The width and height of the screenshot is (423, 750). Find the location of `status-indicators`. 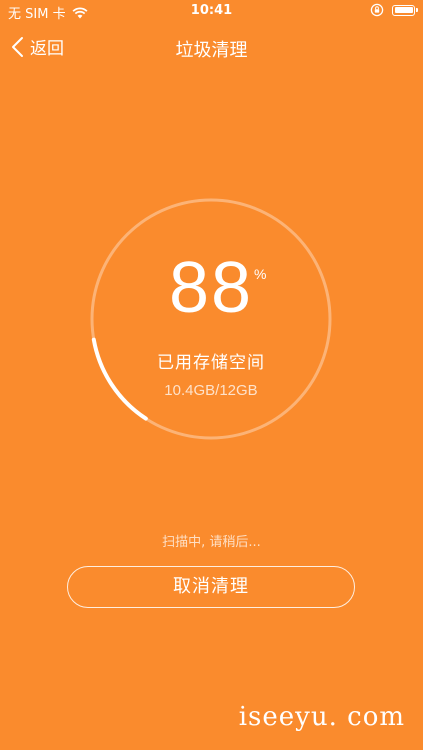

status-indicators is located at coordinates (394, 10).